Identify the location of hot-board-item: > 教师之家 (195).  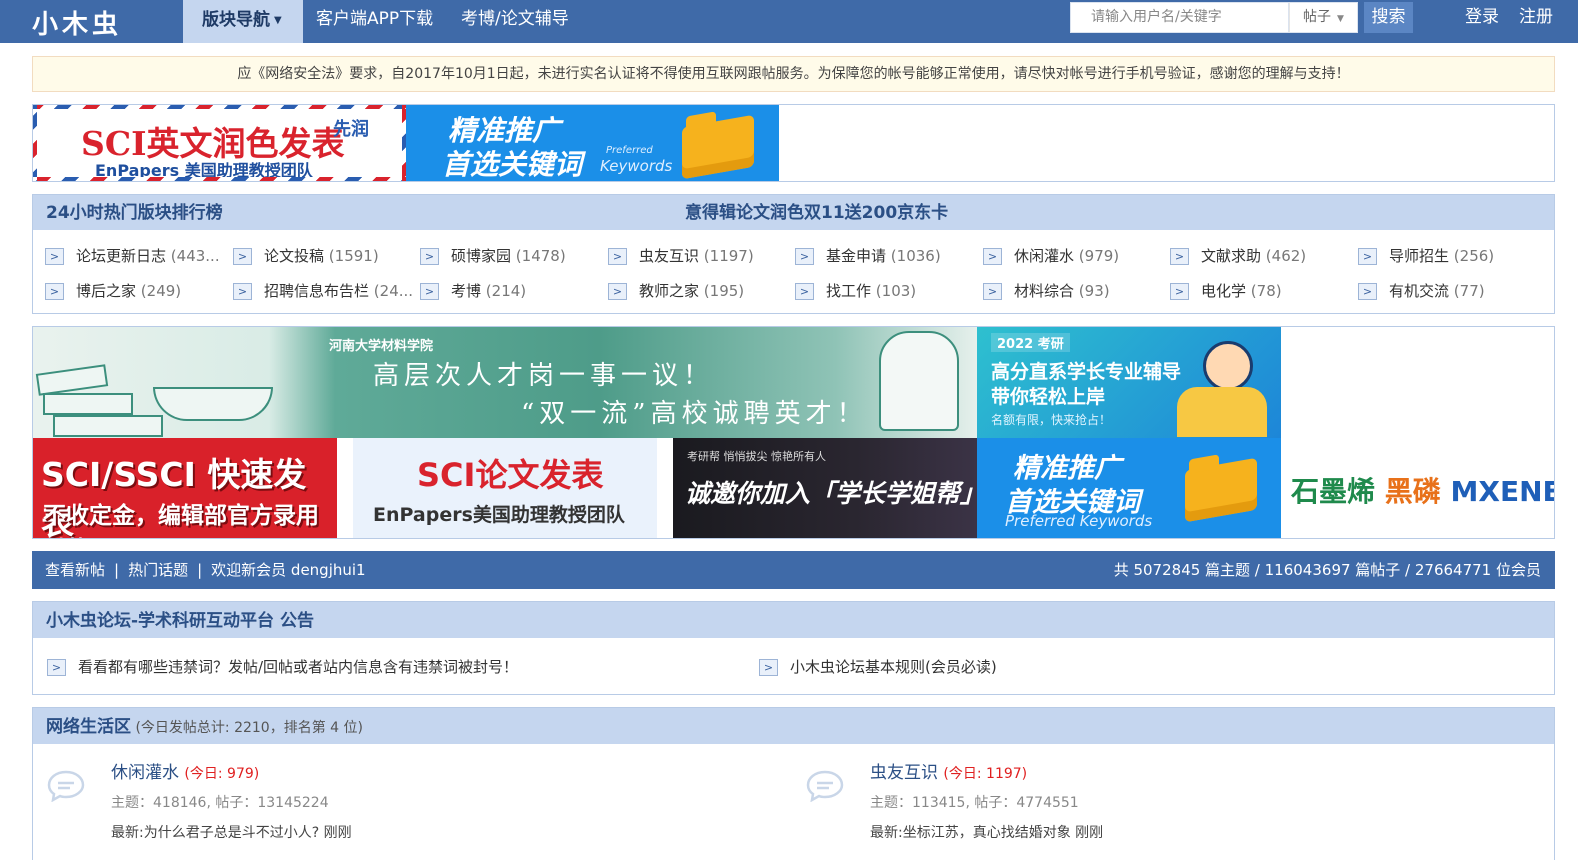
(676, 290).